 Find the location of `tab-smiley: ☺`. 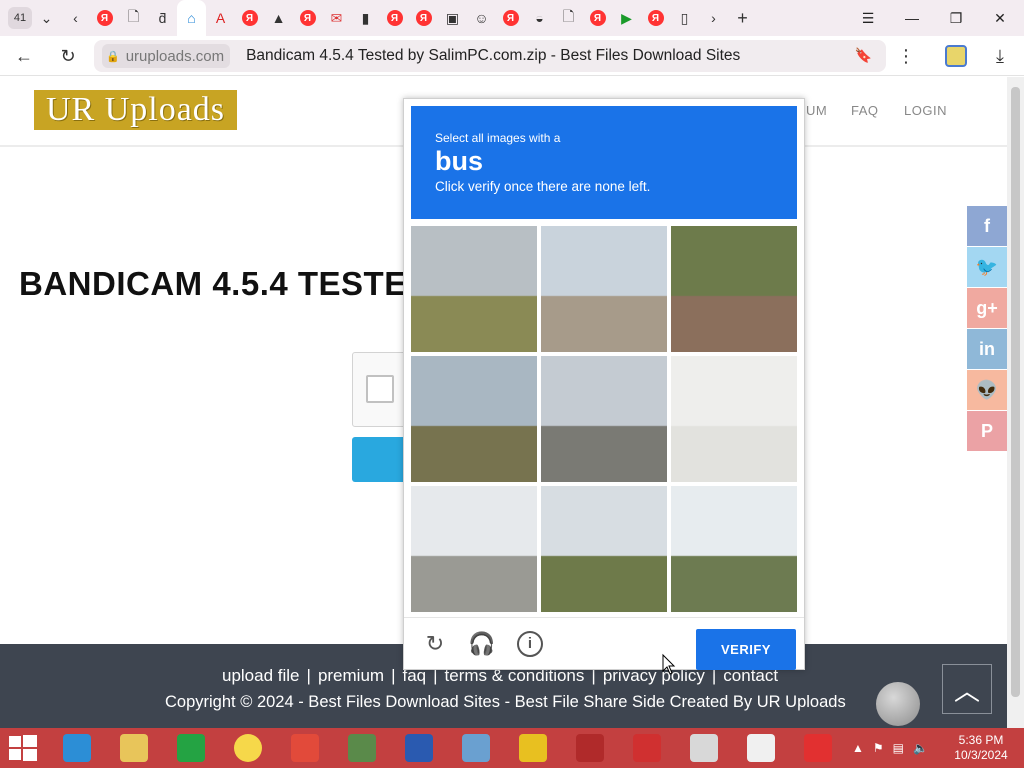

tab-smiley: ☺ is located at coordinates (481, 18).